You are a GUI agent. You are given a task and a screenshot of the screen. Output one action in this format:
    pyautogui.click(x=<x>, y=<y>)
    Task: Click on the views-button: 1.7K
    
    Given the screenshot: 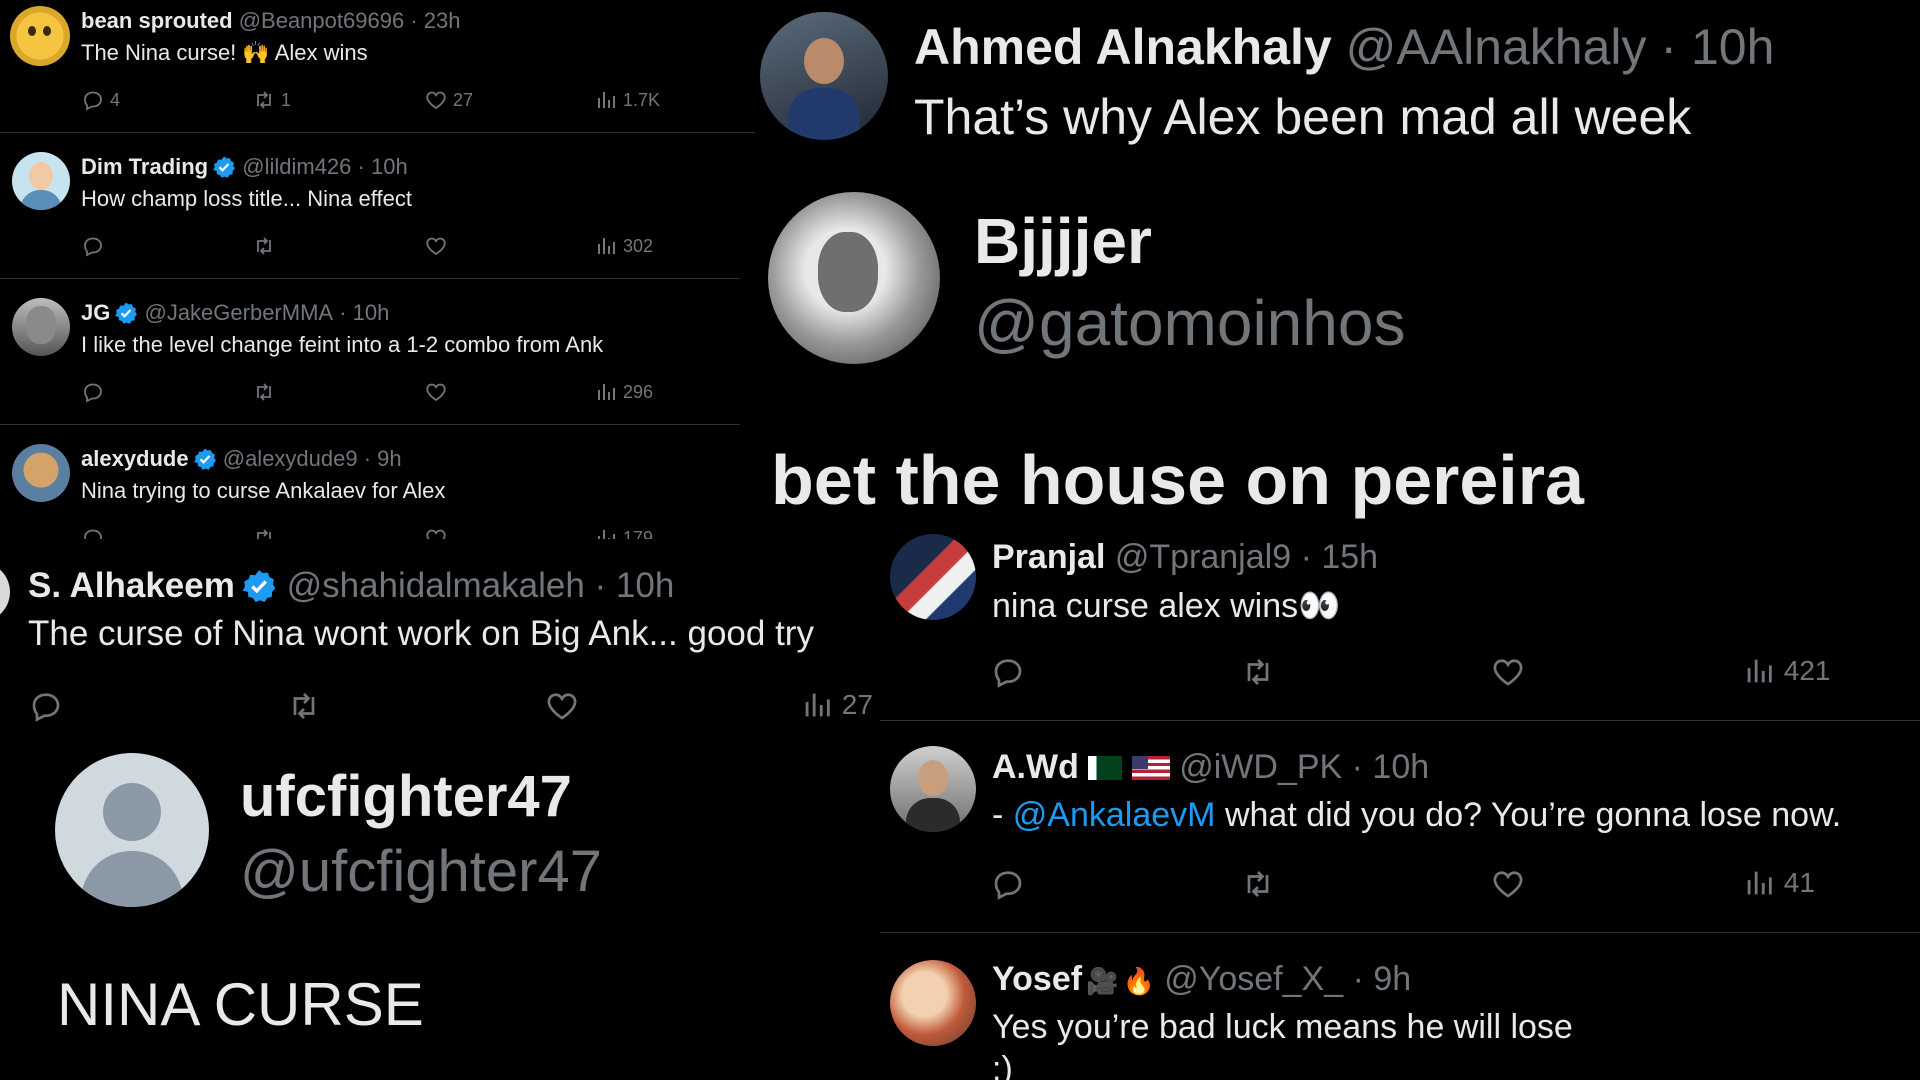 What is the action you would take?
    pyautogui.click(x=627, y=100)
    